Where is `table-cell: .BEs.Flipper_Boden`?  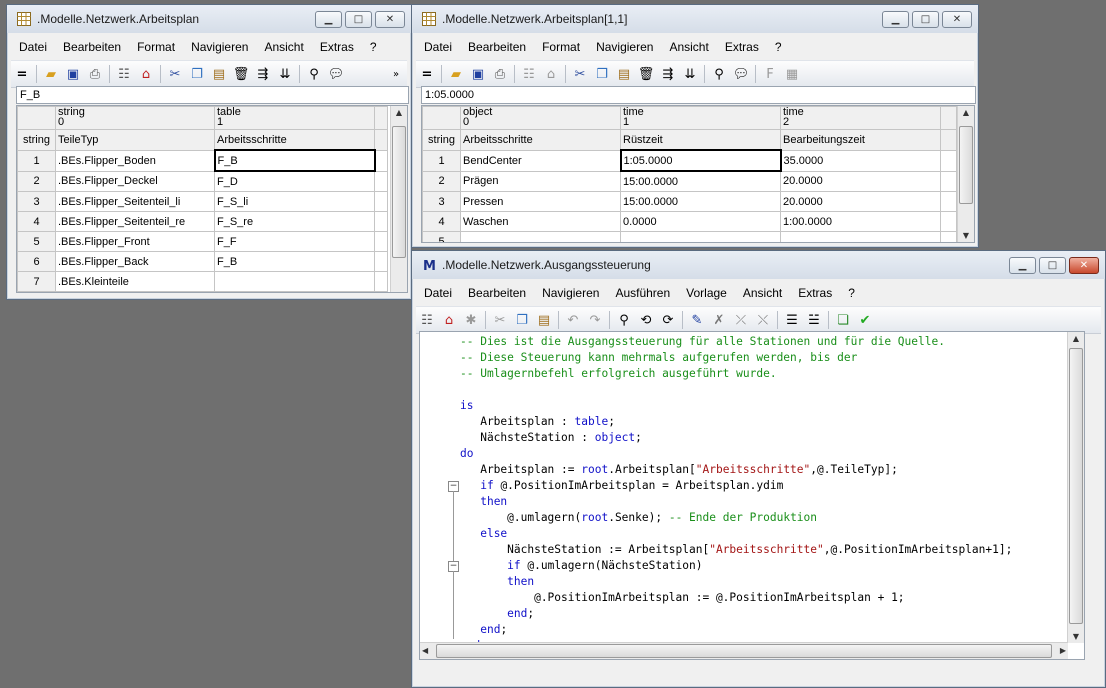 table-cell: .BEs.Flipper_Boden is located at coordinates (135, 160).